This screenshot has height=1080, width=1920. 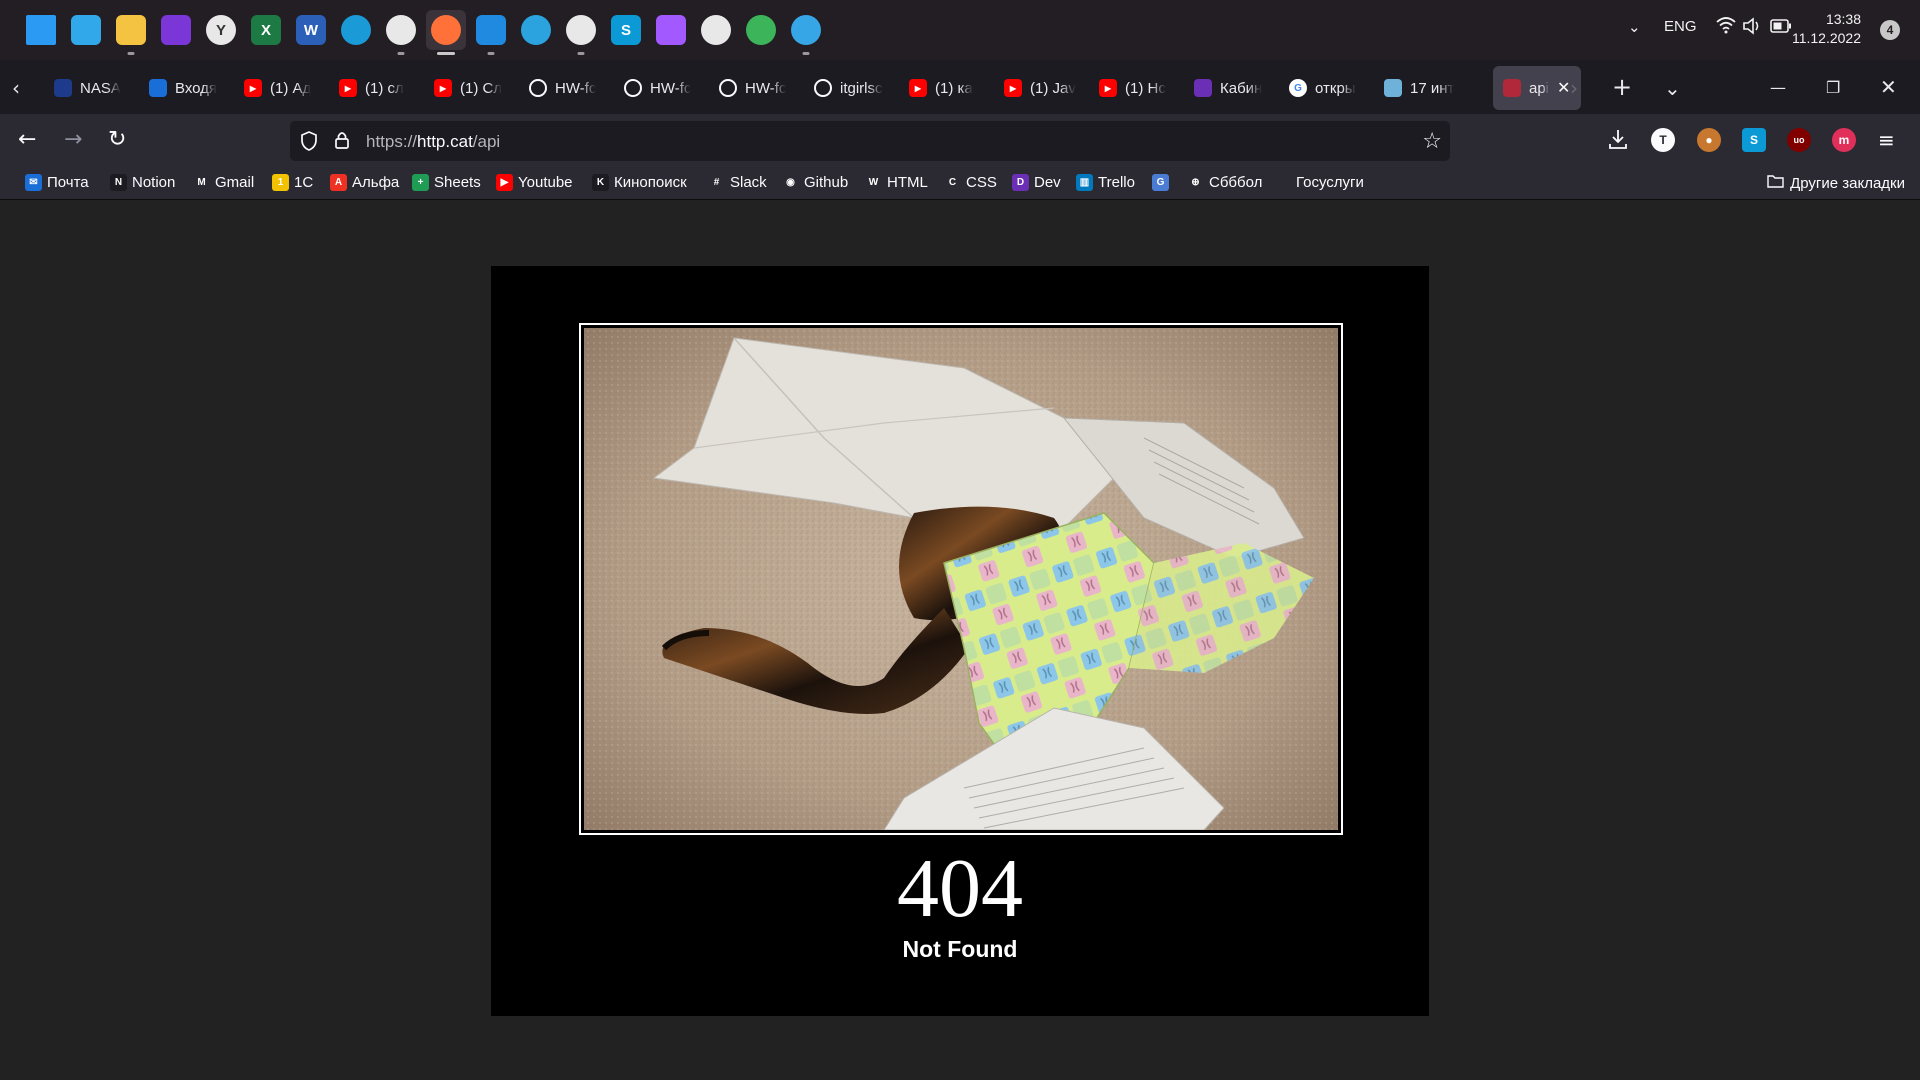 What do you see at coordinates (117, 139) in the screenshot?
I see `reload-button: ↻` at bounding box center [117, 139].